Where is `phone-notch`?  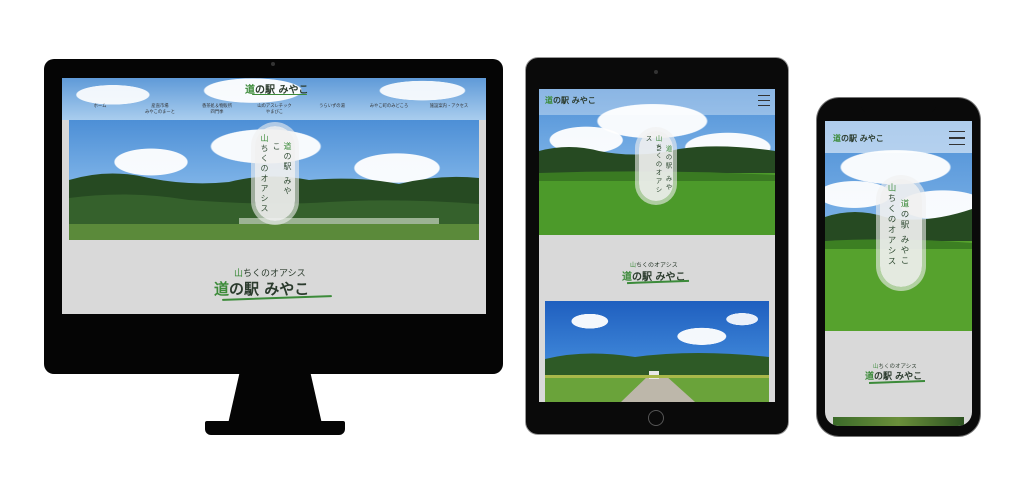
phone-notch is located at coordinates (898, 106).